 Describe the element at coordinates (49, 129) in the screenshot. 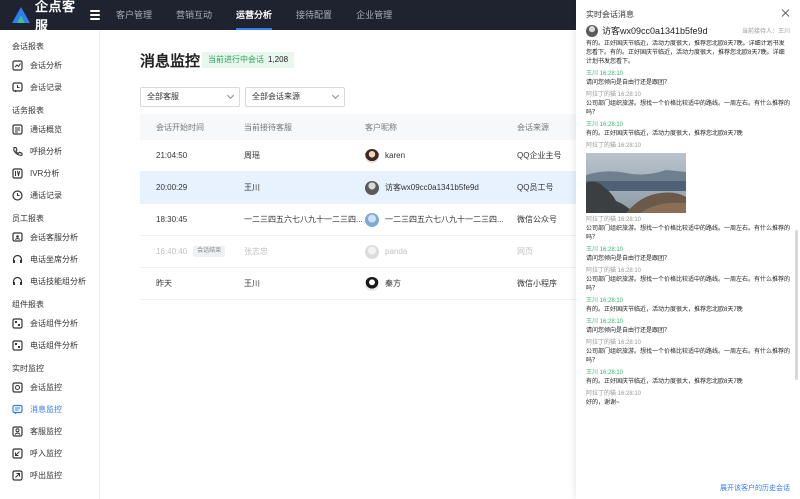

I see `sidebar-item-1-0: 通话概览` at that location.